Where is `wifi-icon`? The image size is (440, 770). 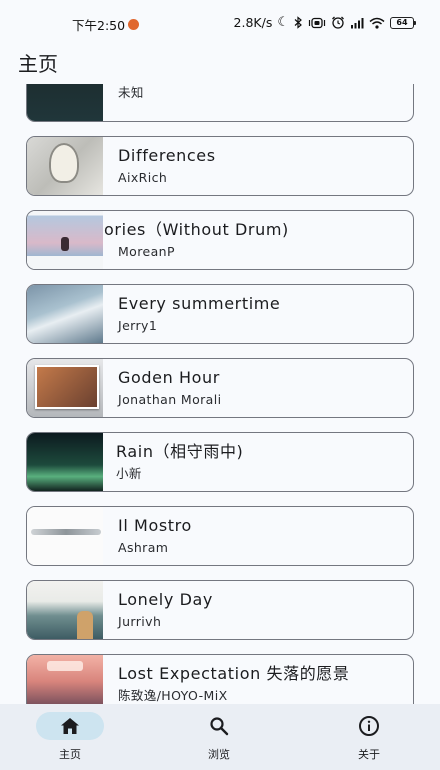
wifi-icon is located at coordinates (377, 23).